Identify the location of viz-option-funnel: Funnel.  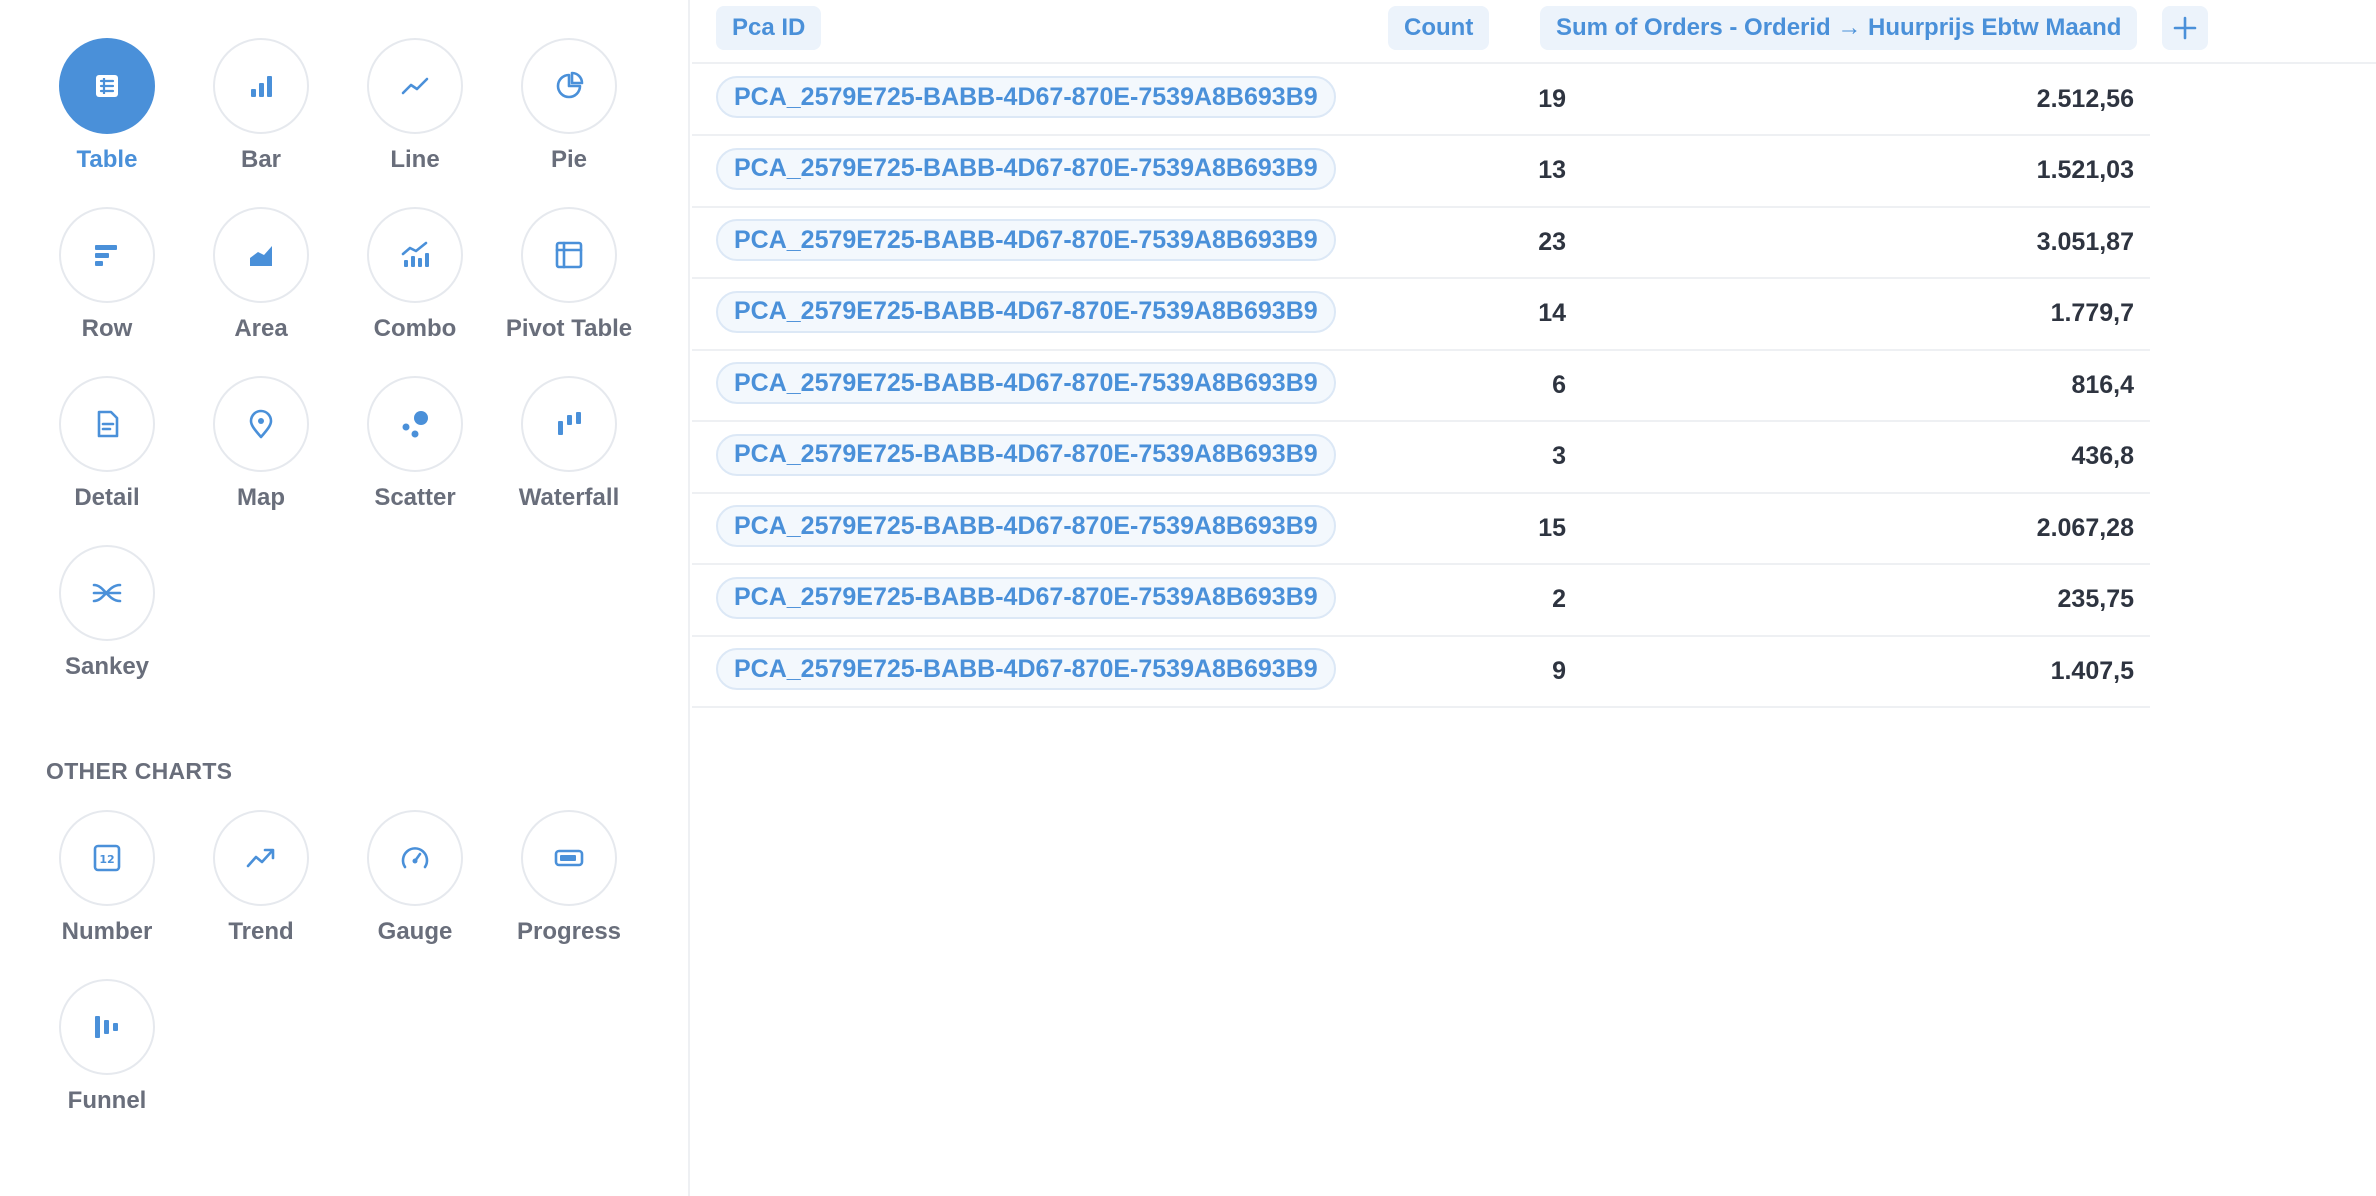
(107, 1063).